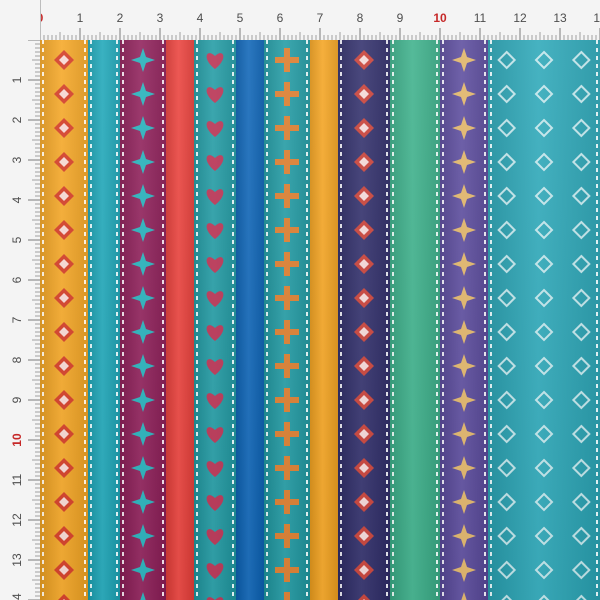 This screenshot has height=600, width=600. Describe the element at coordinates (120, 18) in the screenshot. I see `ruler-top-label: 2` at that location.